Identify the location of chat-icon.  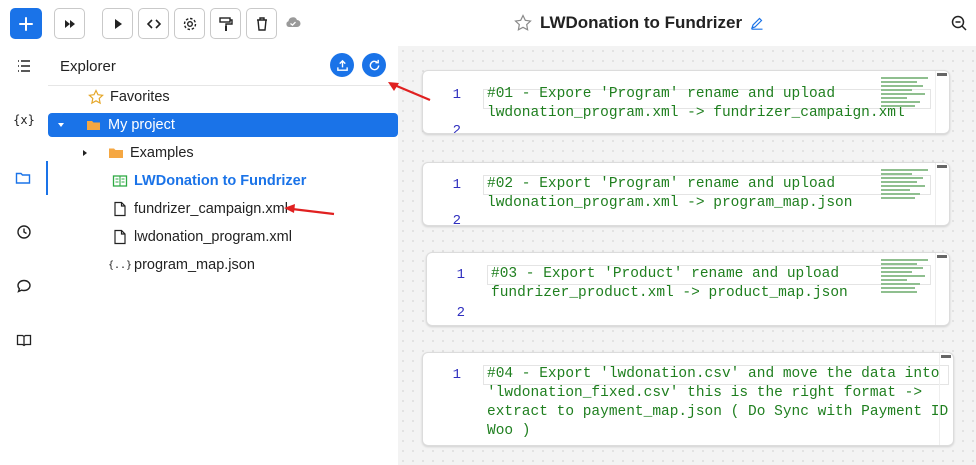
(24, 286).